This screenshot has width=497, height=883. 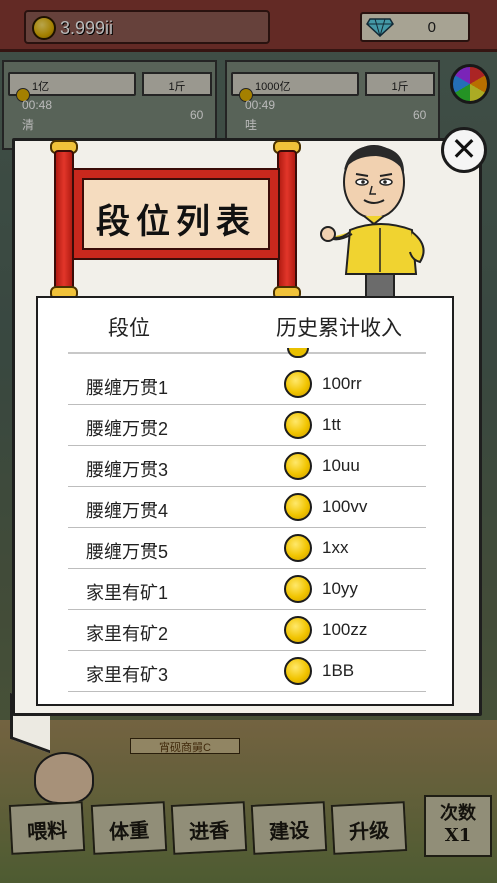 I want to click on income-value: 10uu, so click(x=341, y=465).